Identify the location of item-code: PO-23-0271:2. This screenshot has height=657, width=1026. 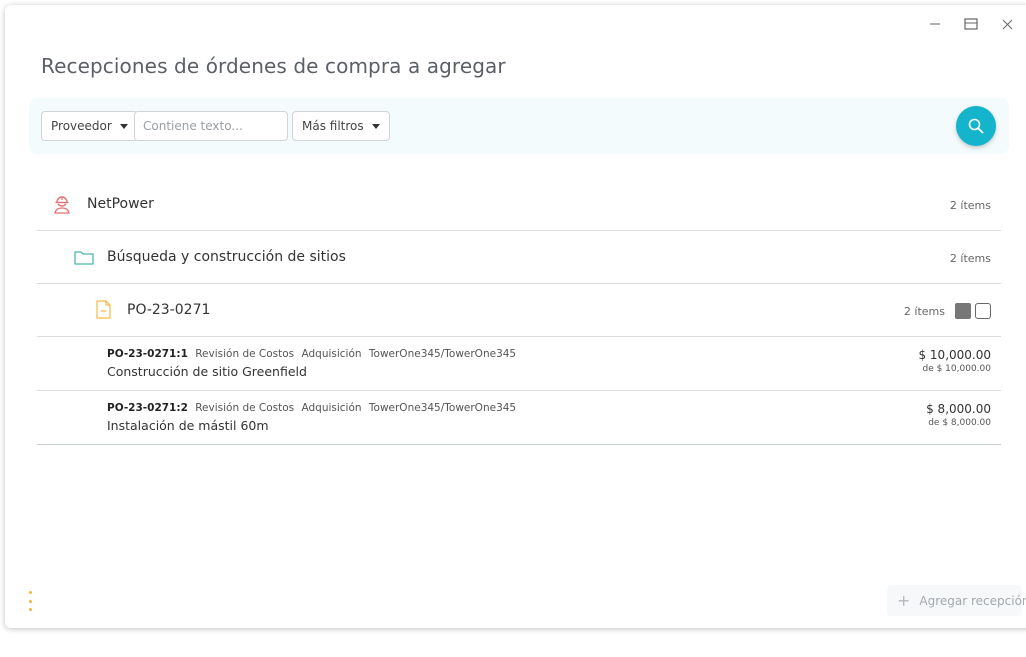
(147, 408).